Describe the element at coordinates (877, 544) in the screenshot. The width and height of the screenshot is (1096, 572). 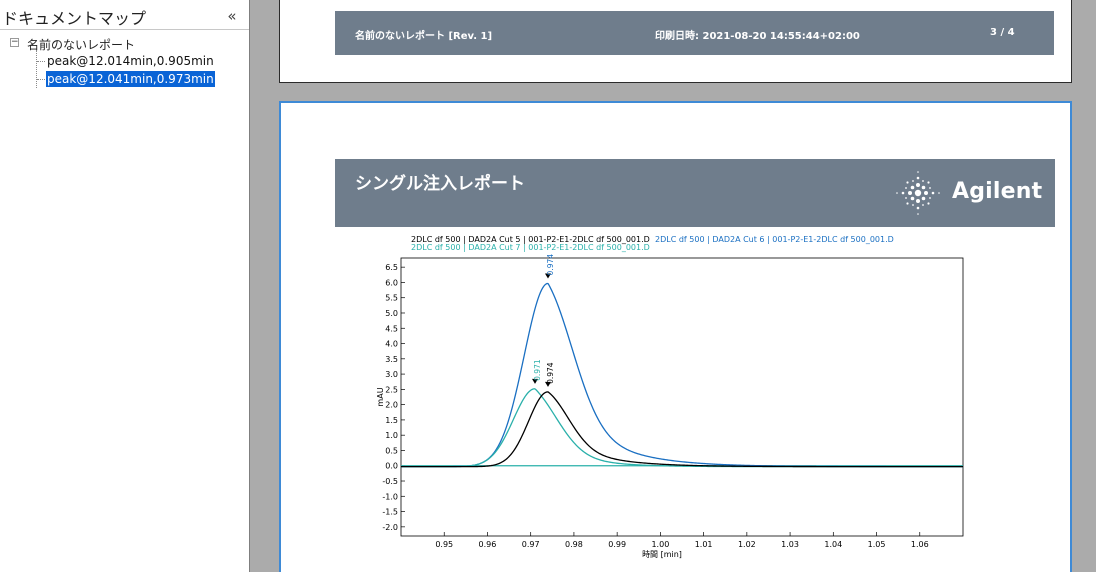
I see `x-tick-label: 1.05` at that location.